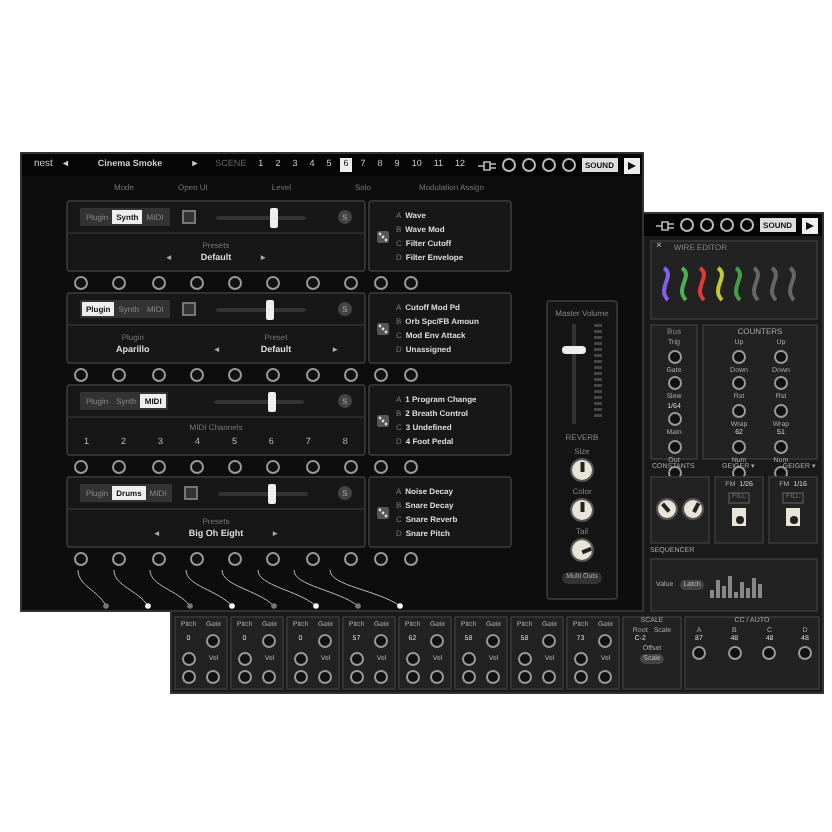 The height and width of the screenshot is (832, 832). What do you see at coordinates (736, 585) in the screenshot?
I see `histogram-drawing` at bounding box center [736, 585].